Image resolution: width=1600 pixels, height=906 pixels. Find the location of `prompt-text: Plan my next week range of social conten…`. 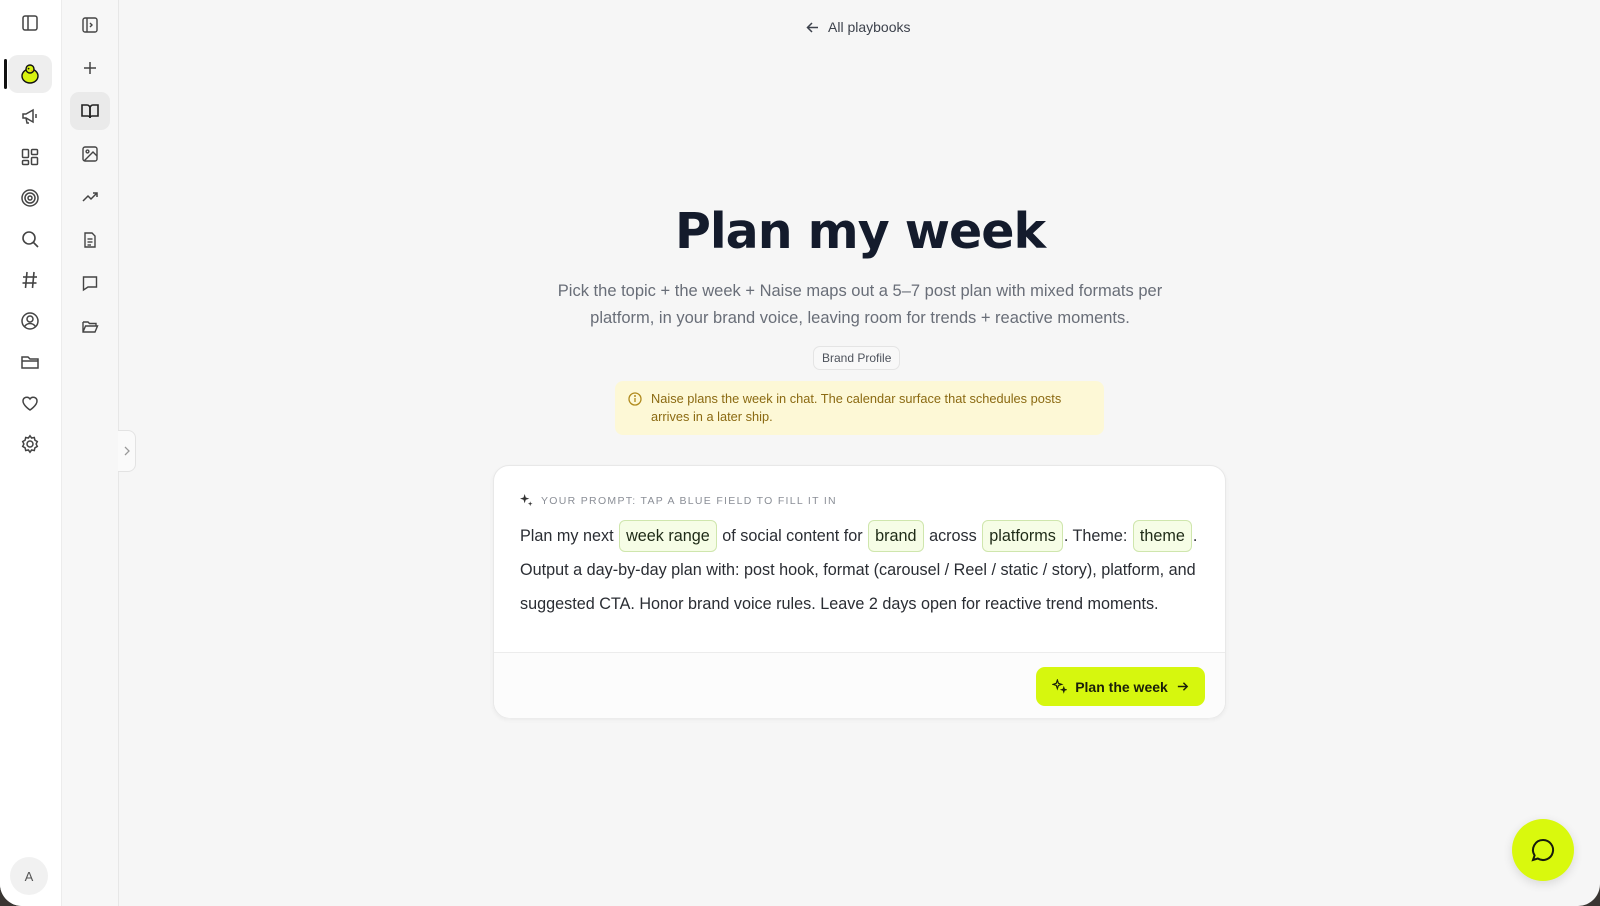

prompt-text: Plan my next week range of social conten… is located at coordinates (865, 570).